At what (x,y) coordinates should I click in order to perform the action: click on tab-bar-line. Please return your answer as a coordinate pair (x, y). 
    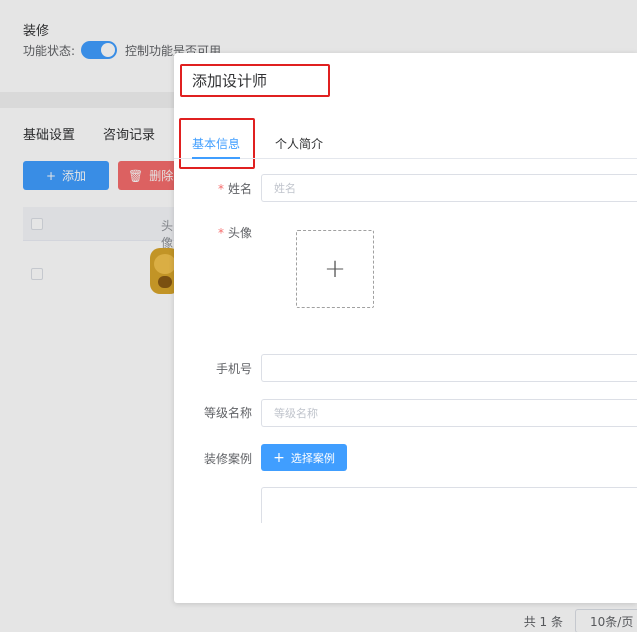
    Looking at the image, I should click on (405, 158).